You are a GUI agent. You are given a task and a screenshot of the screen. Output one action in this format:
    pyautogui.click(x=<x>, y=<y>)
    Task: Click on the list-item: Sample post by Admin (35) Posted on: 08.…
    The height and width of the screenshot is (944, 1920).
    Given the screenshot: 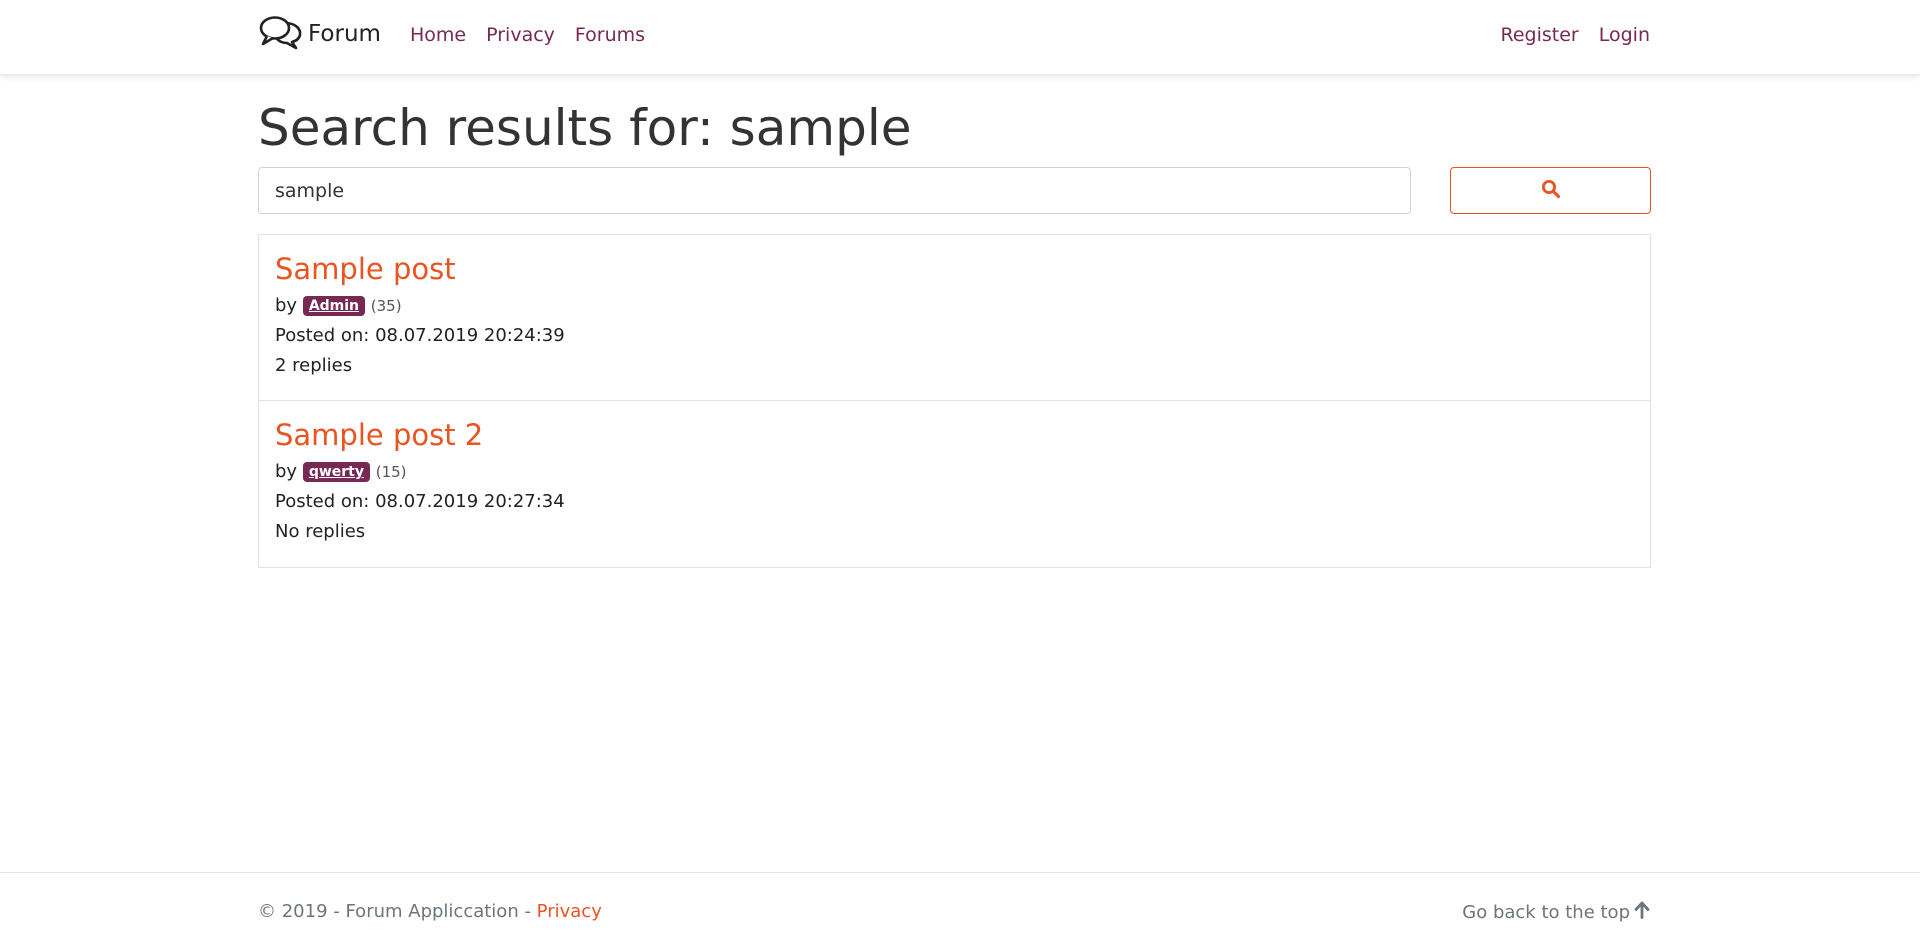 What is the action you would take?
    pyautogui.click(x=954, y=317)
    